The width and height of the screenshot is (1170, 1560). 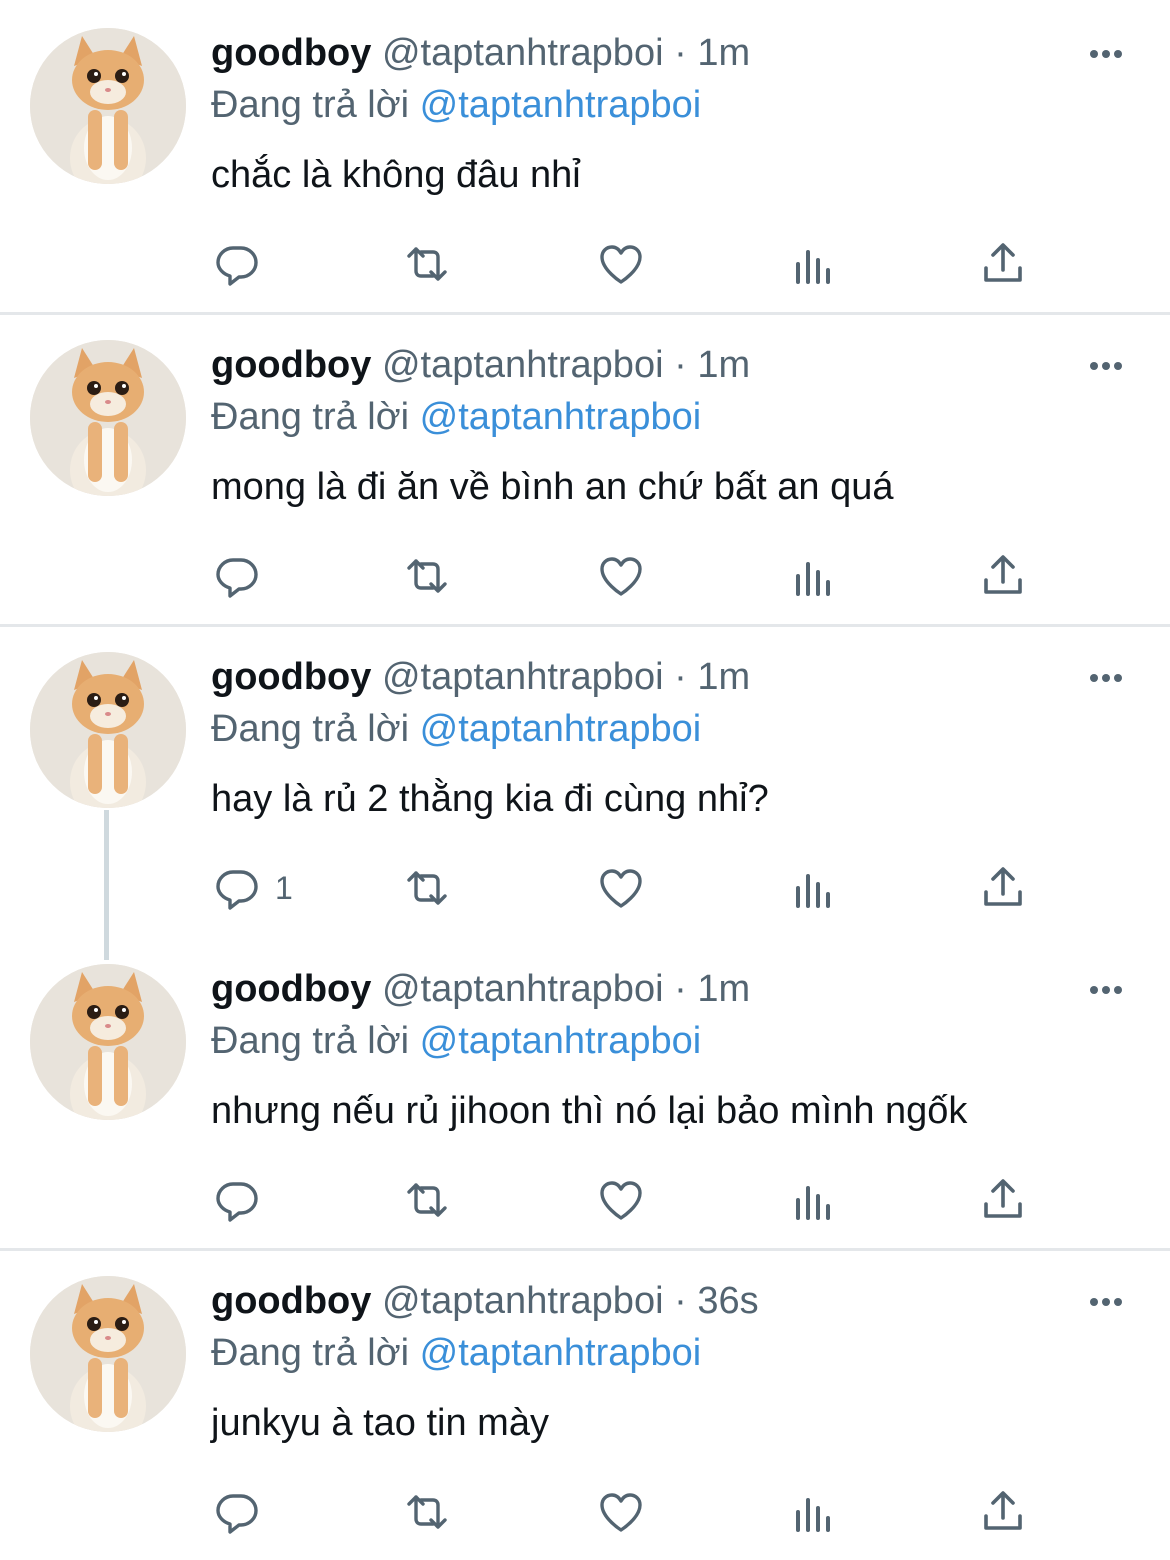 What do you see at coordinates (552, 487) in the screenshot?
I see `tweet-text: mong là đi ăn về bình an chứ bất an quá` at bounding box center [552, 487].